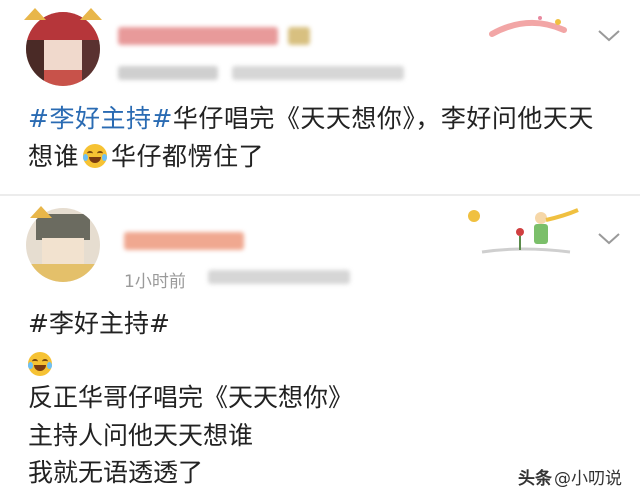 The height and width of the screenshot is (503, 640). I want to click on post-text-line: 主持人问他天天想谁, so click(141, 435).